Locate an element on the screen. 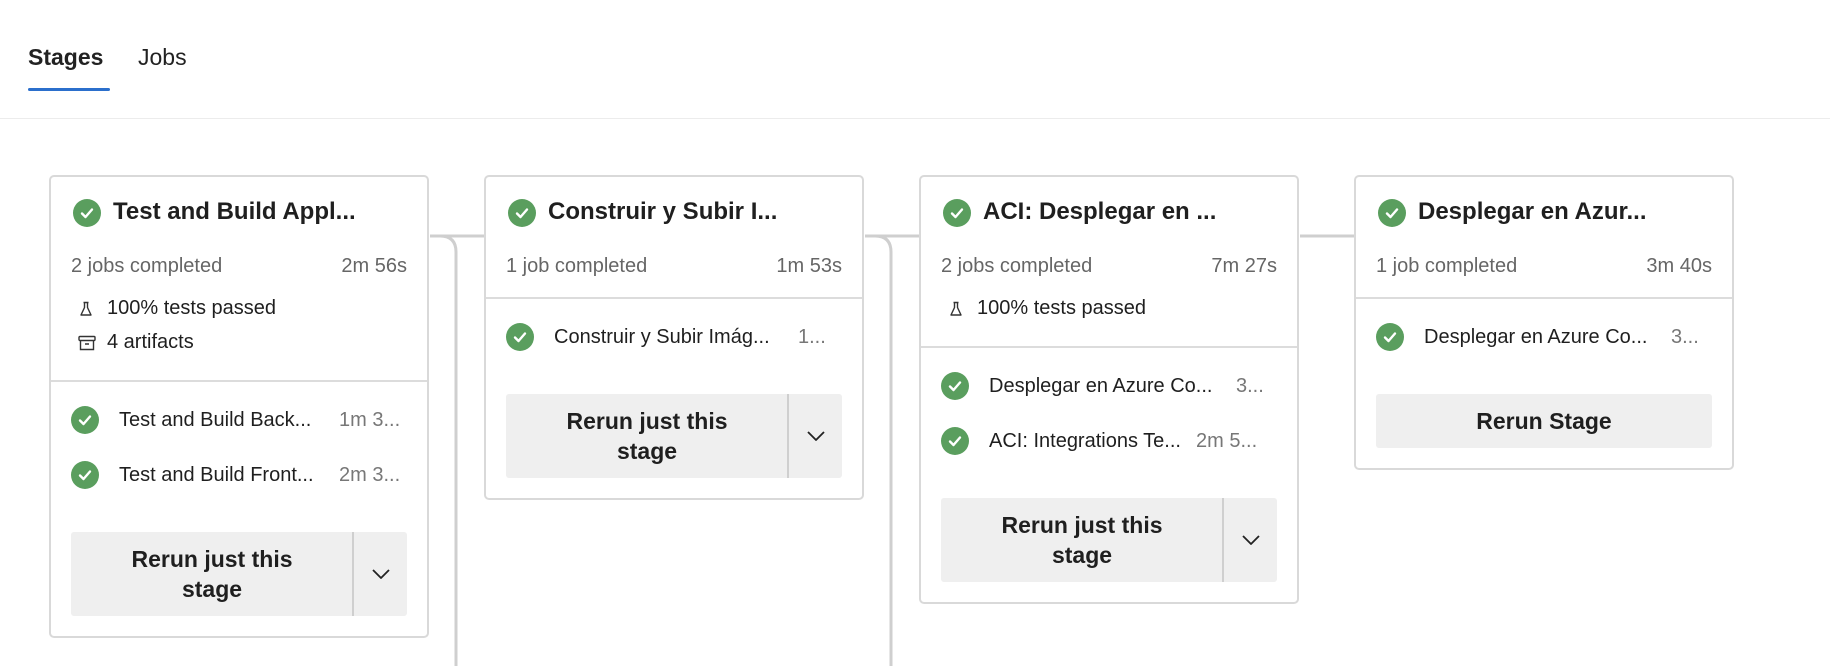 This screenshot has width=1830, height=666. stage-duration: 7m 27s is located at coordinates (1244, 266).